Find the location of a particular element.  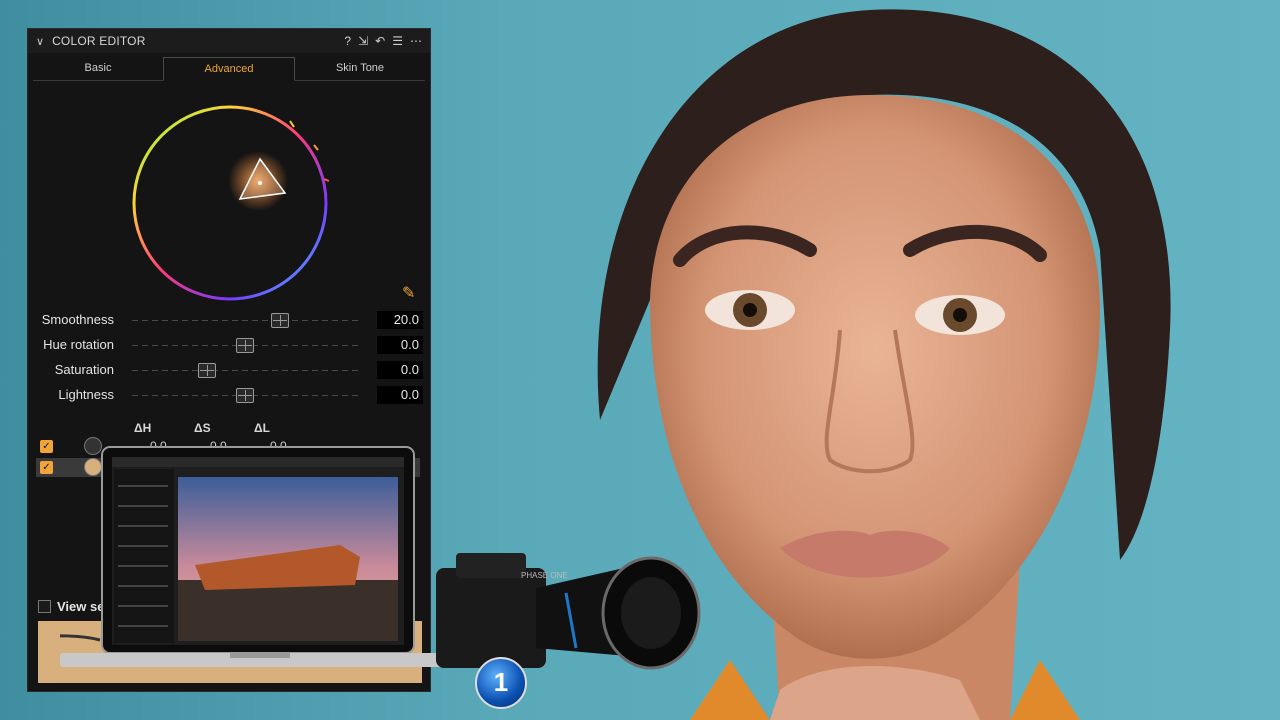

slider-label: Lightness is located at coordinates (86, 394).